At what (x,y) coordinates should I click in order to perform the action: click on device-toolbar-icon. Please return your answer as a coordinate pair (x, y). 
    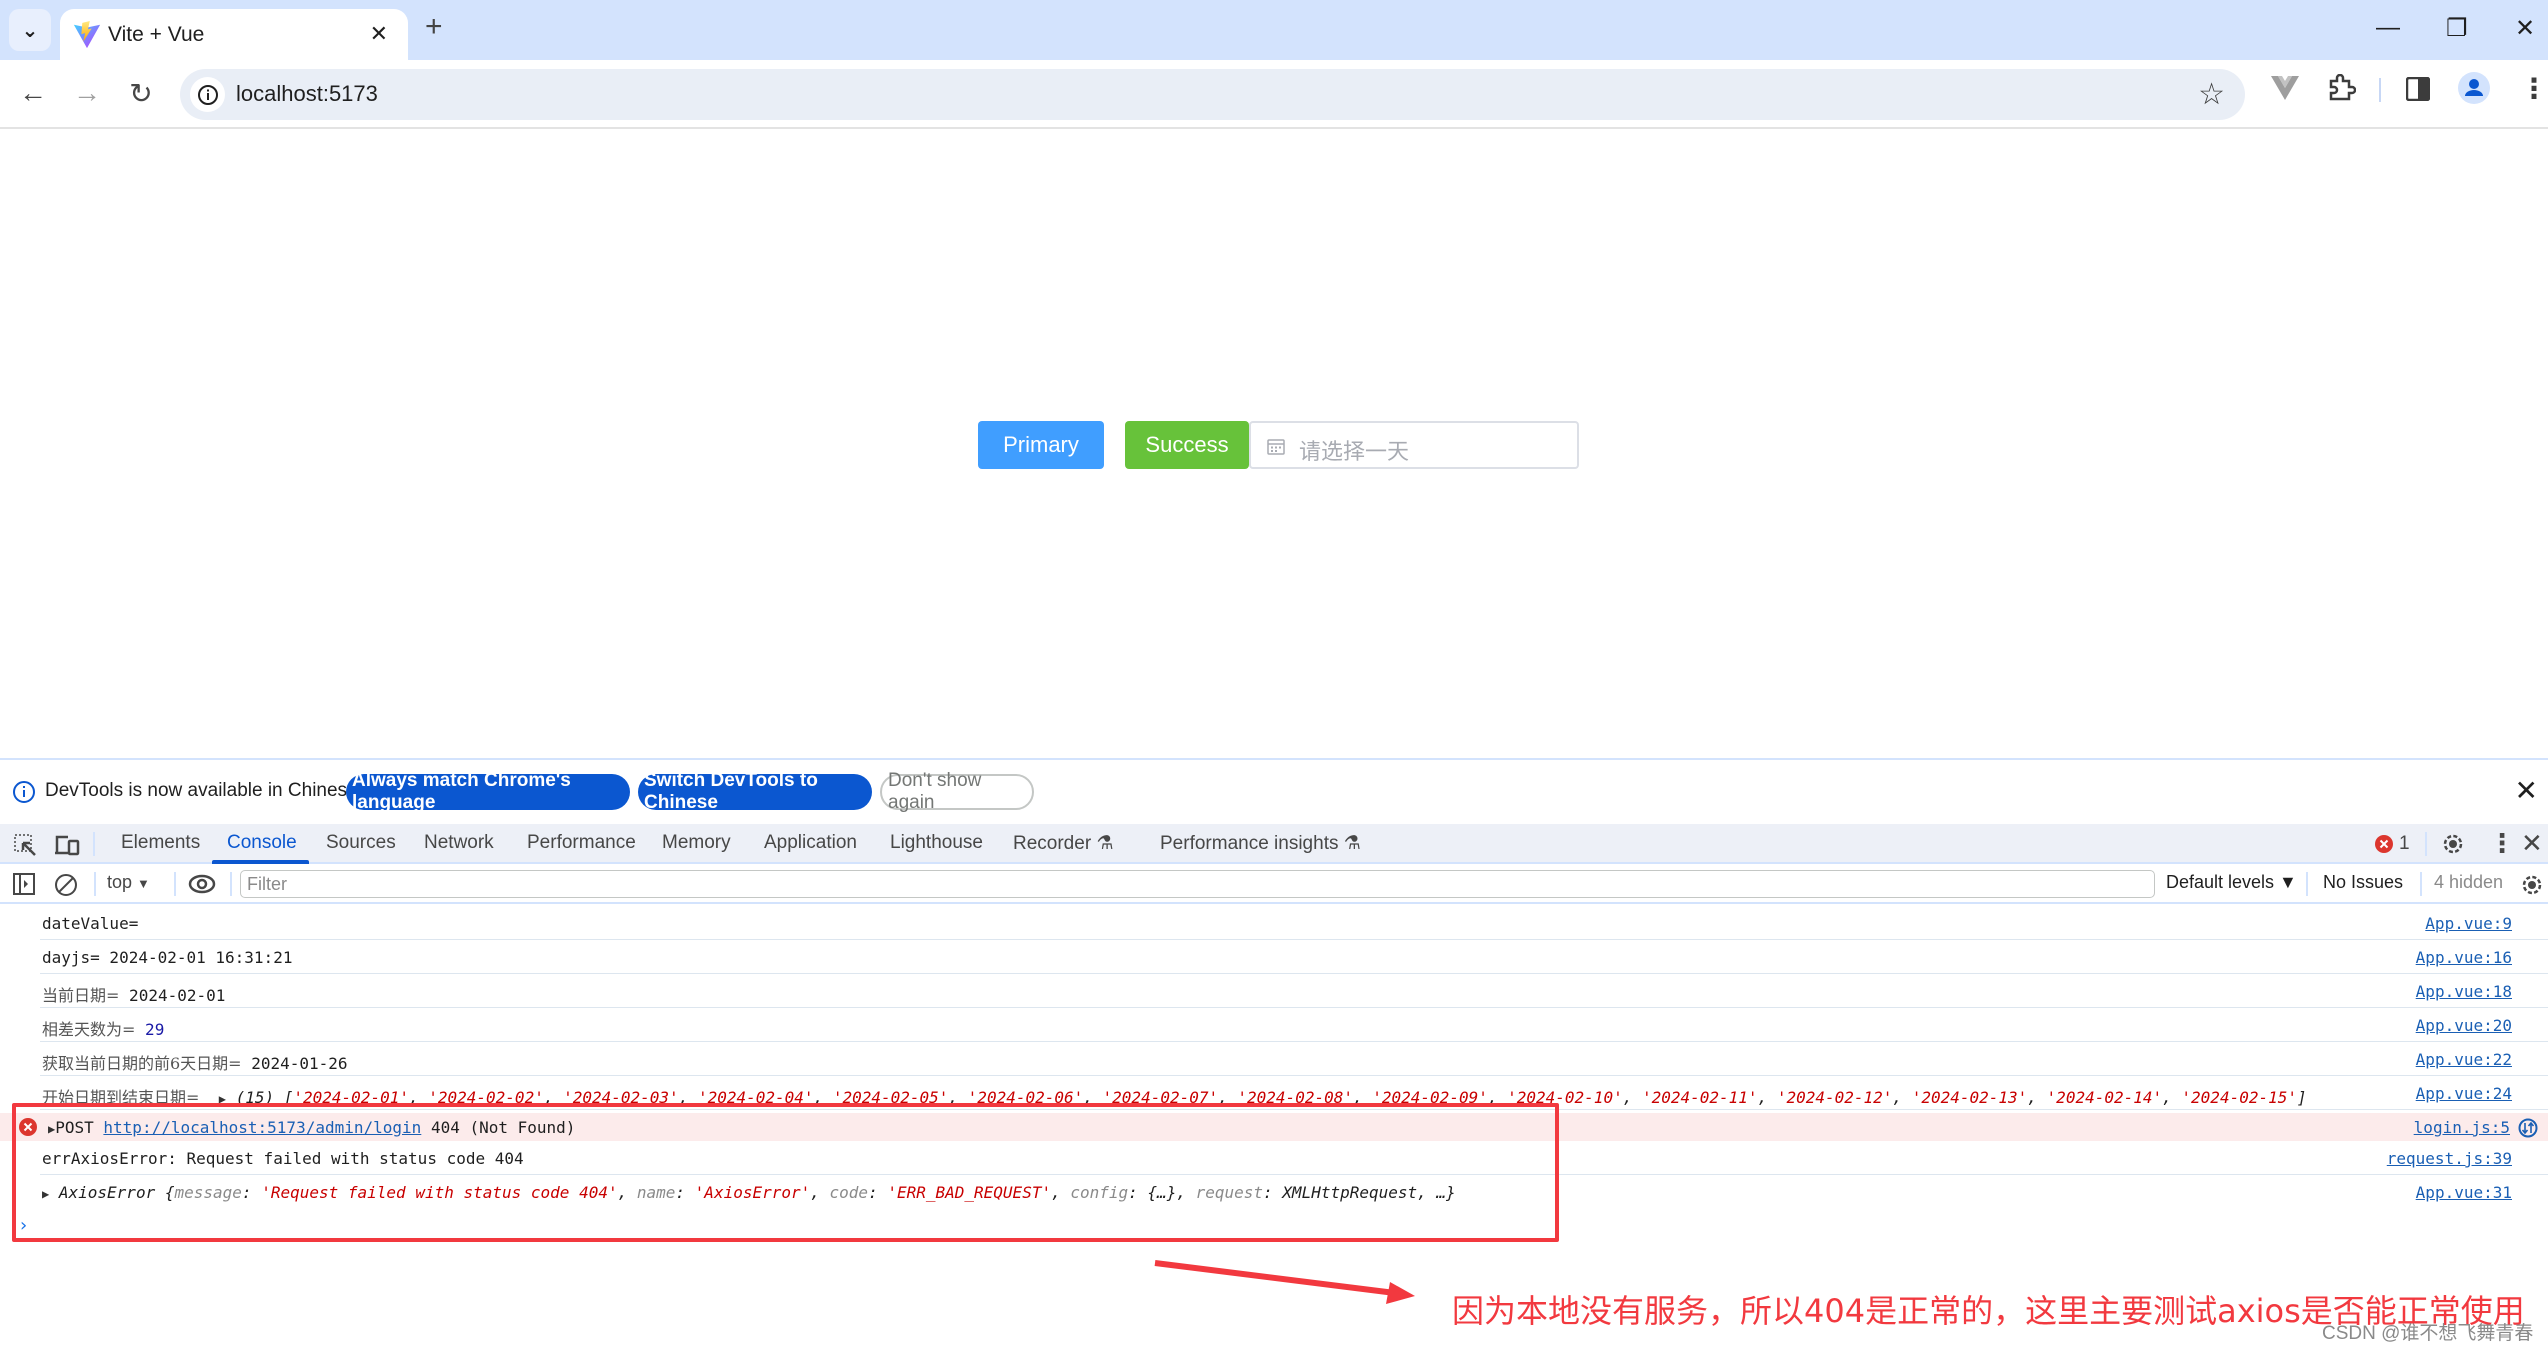
    Looking at the image, I should click on (67, 845).